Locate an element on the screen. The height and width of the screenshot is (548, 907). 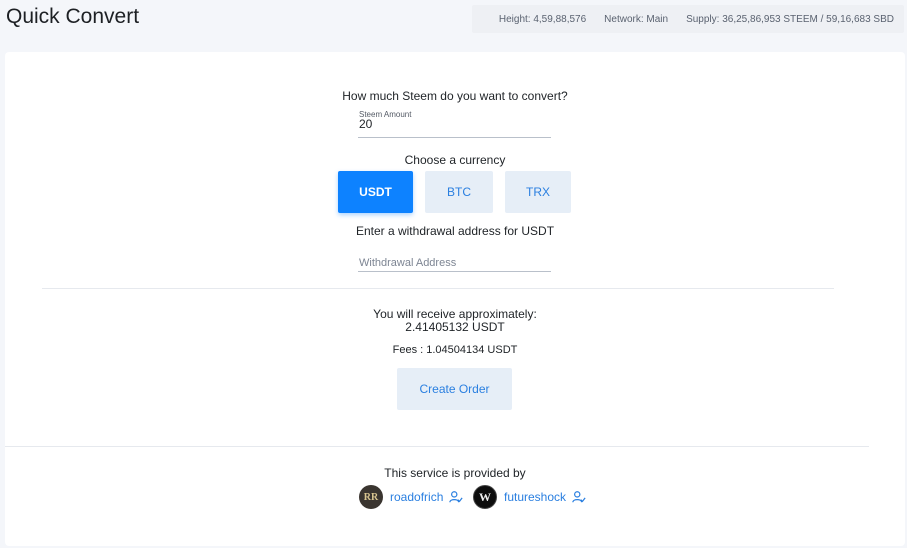
provided-by-label: This service is provided by is located at coordinates (455, 473).